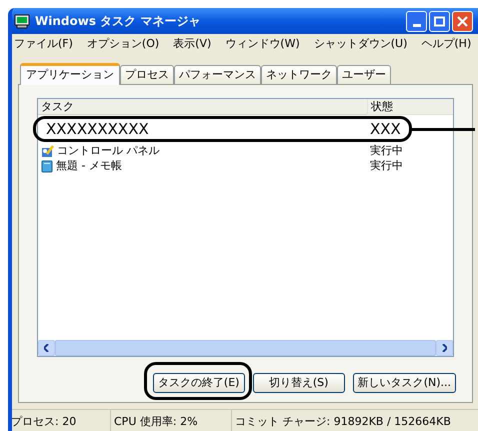 Image resolution: width=478 pixels, height=431 pixels. I want to click on notepad-icon, so click(47, 166).